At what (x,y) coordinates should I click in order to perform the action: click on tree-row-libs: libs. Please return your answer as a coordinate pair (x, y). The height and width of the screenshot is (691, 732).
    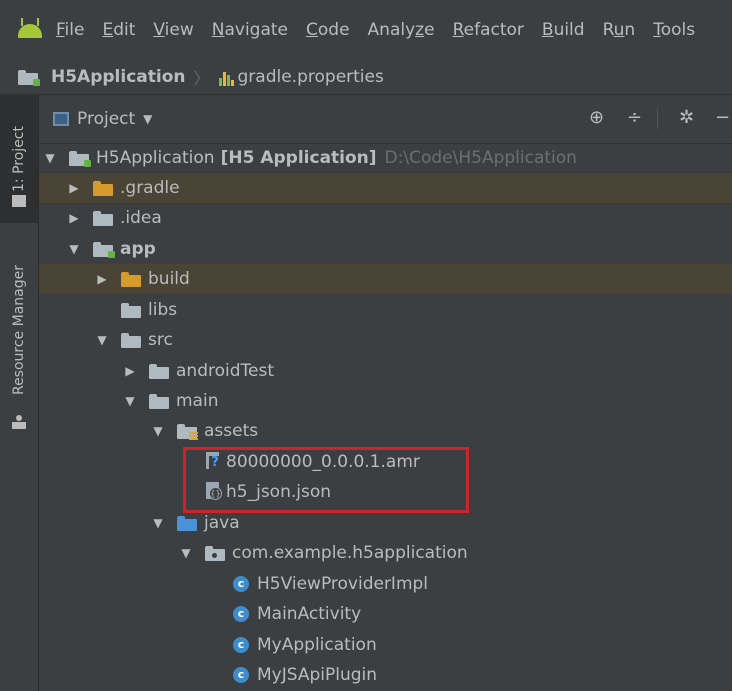
    Looking at the image, I should click on (385, 310).